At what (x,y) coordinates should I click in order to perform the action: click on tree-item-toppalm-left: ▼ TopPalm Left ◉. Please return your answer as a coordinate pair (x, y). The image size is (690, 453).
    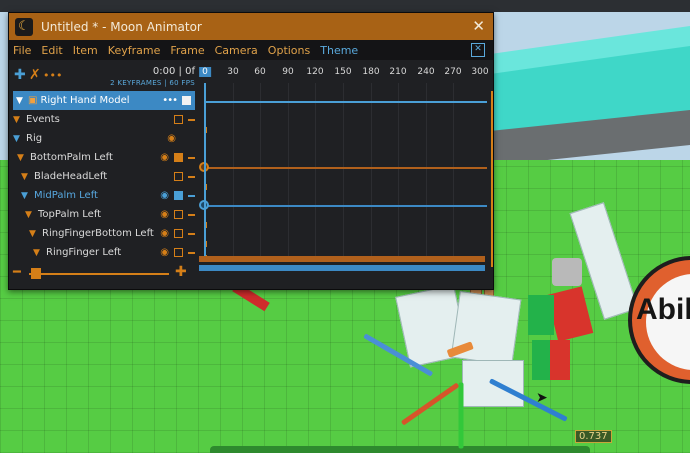
    Looking at the image, I should click on (104, 214).